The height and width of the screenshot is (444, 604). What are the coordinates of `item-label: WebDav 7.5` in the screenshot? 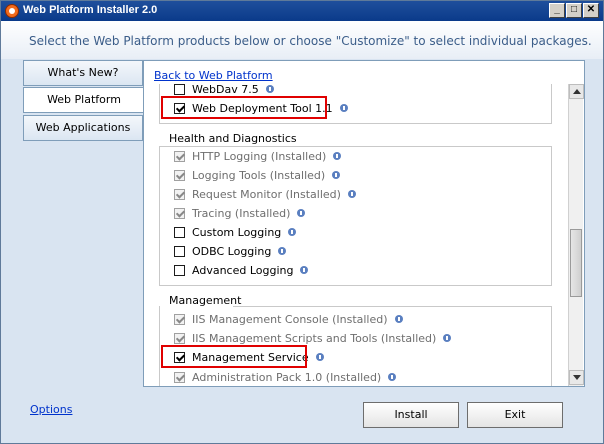 It's located at (225, 89).